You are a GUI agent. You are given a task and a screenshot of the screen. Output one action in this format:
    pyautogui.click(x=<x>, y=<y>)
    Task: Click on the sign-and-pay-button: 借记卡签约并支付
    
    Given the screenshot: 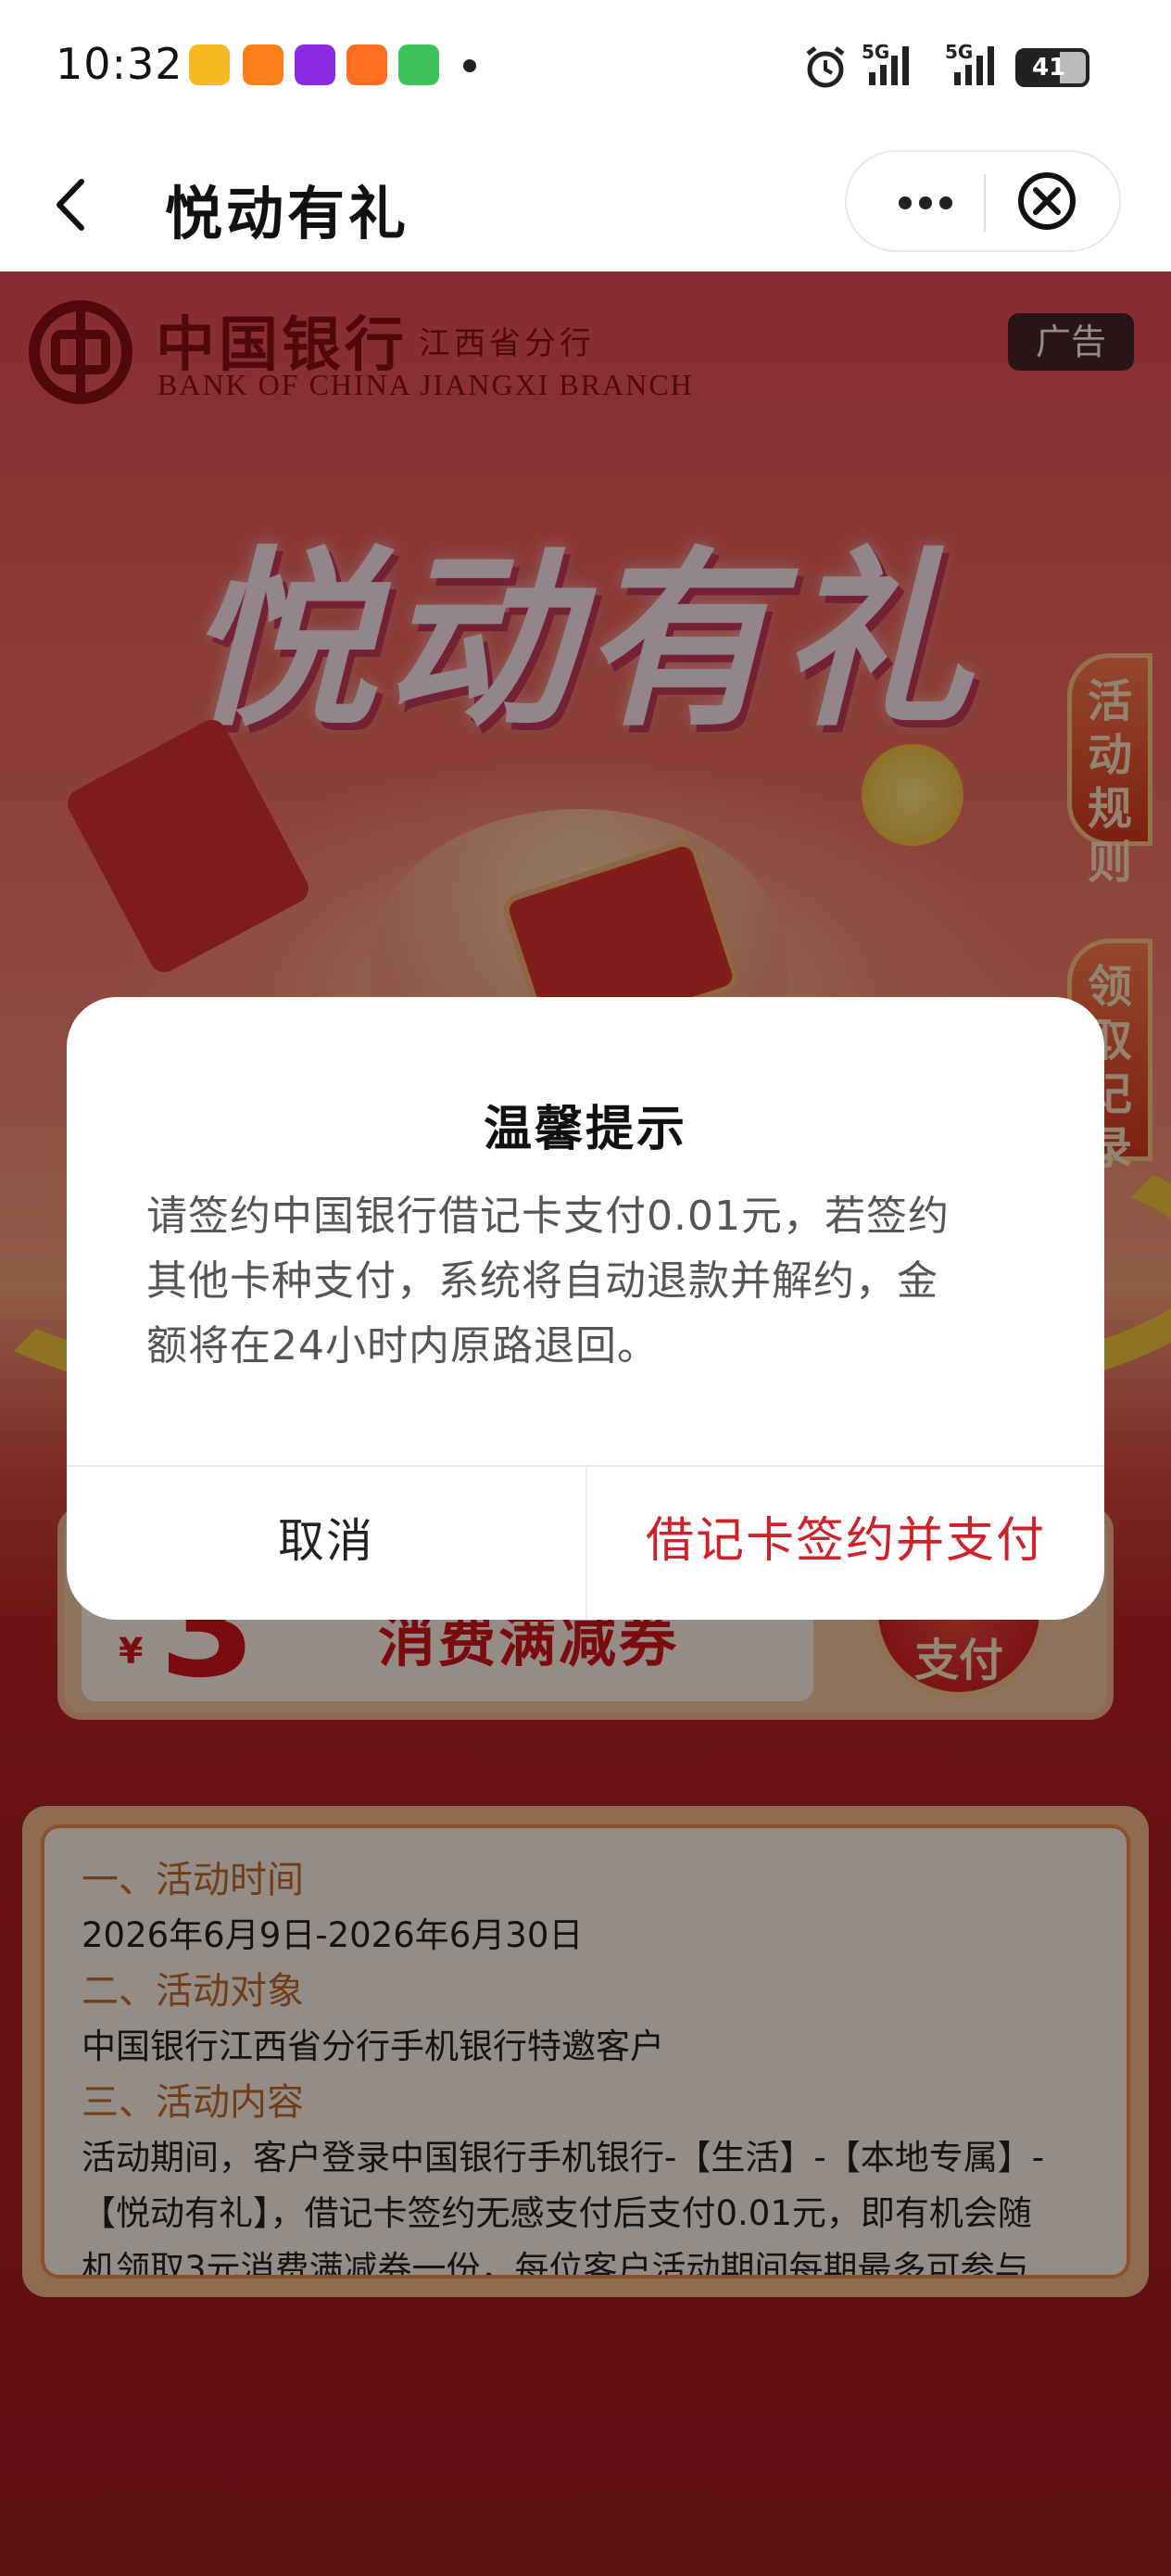 What is the action you would take?
    pyautogui.click(x=846, y=1543)
    